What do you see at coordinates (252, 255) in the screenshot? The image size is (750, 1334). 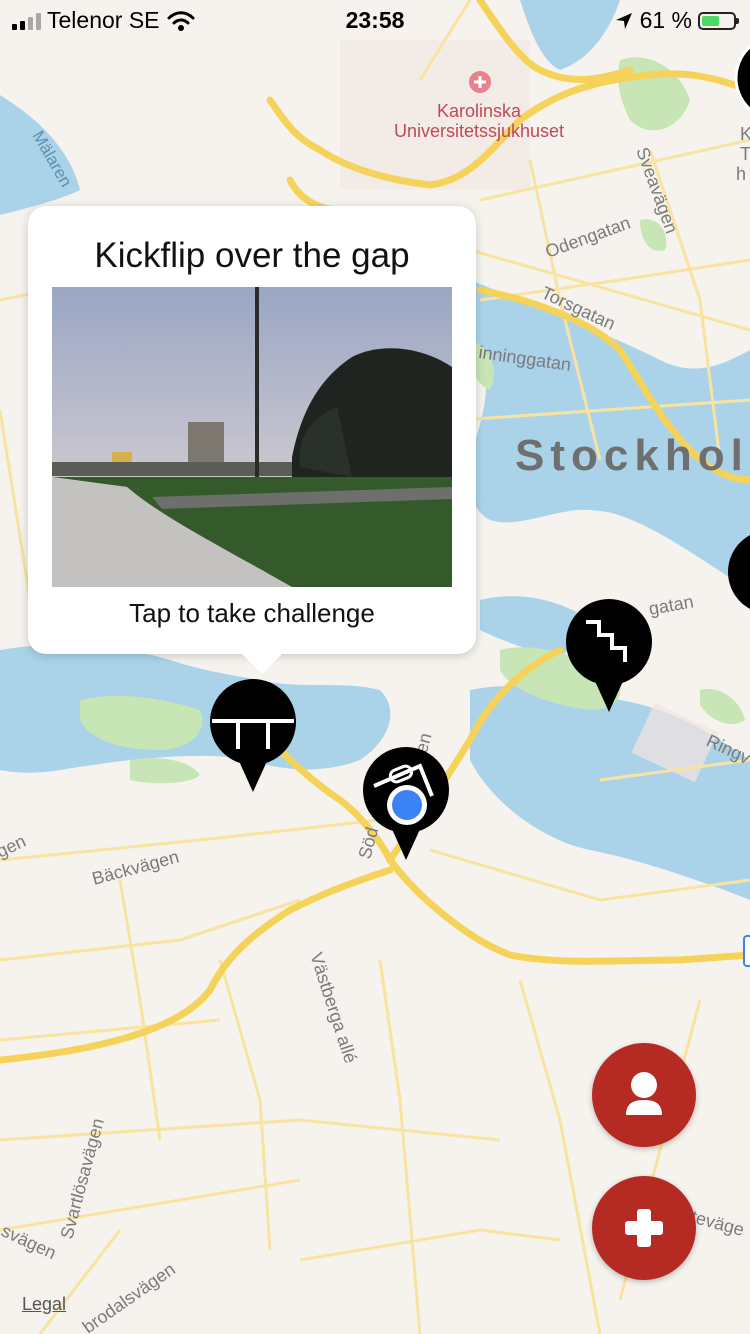 I see `challenge-title: Kickflip over the gap` at bounding box center [252, 255].